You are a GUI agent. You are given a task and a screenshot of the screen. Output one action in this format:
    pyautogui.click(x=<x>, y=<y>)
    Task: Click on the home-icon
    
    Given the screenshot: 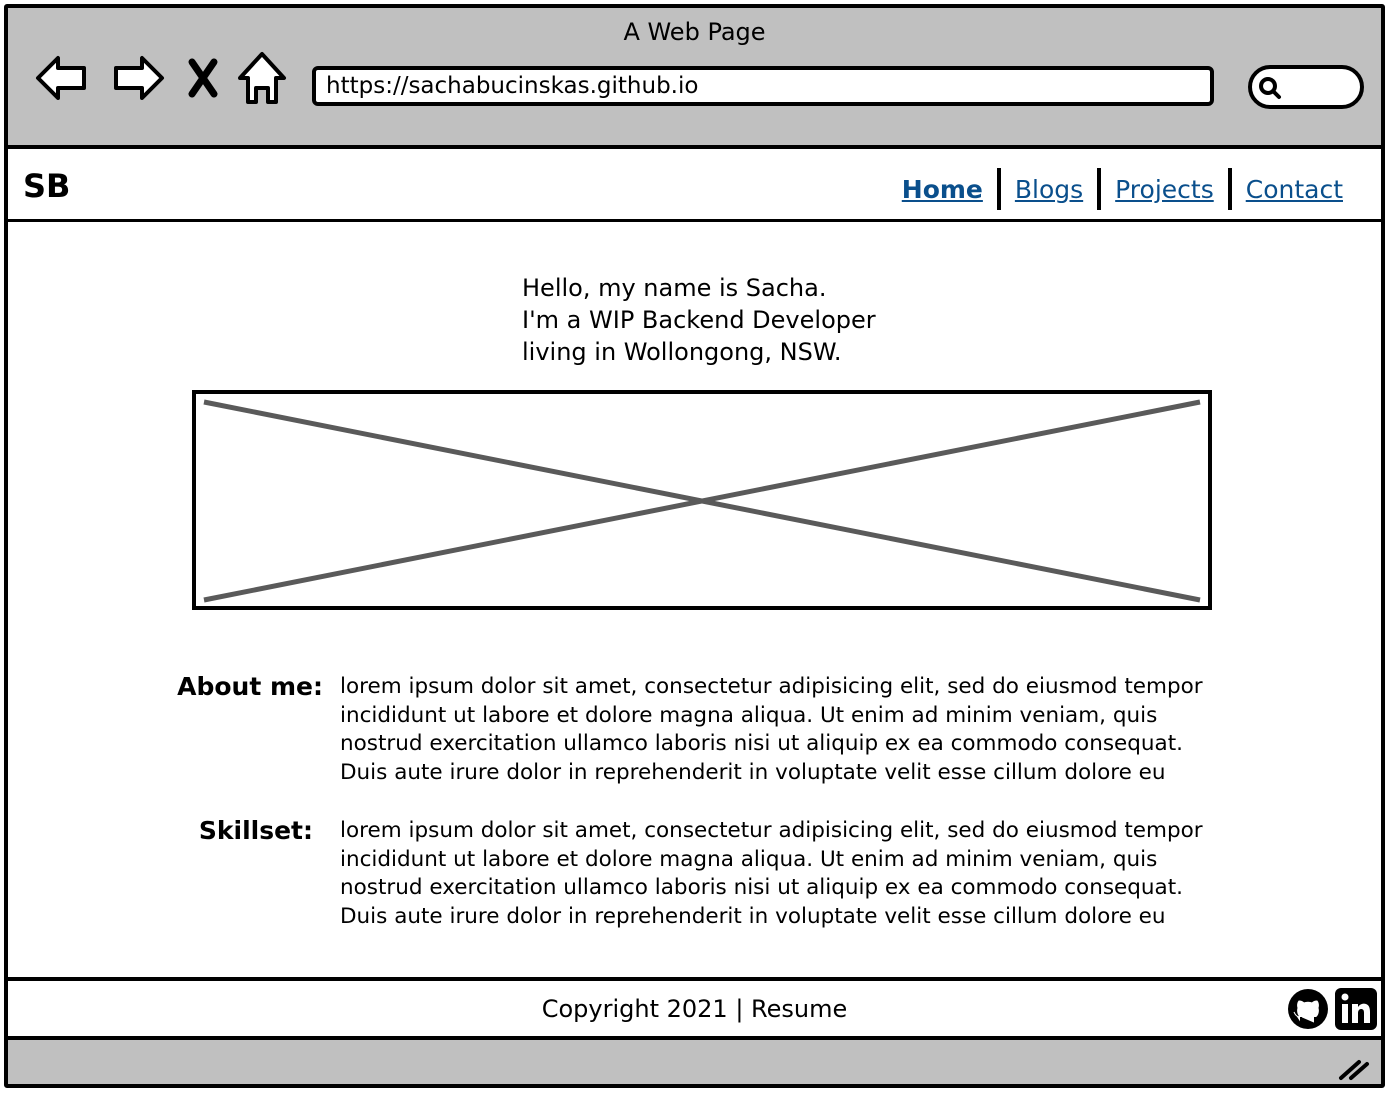 What is the action you would take?
    pyautogui.click(x=262, y=78)
    